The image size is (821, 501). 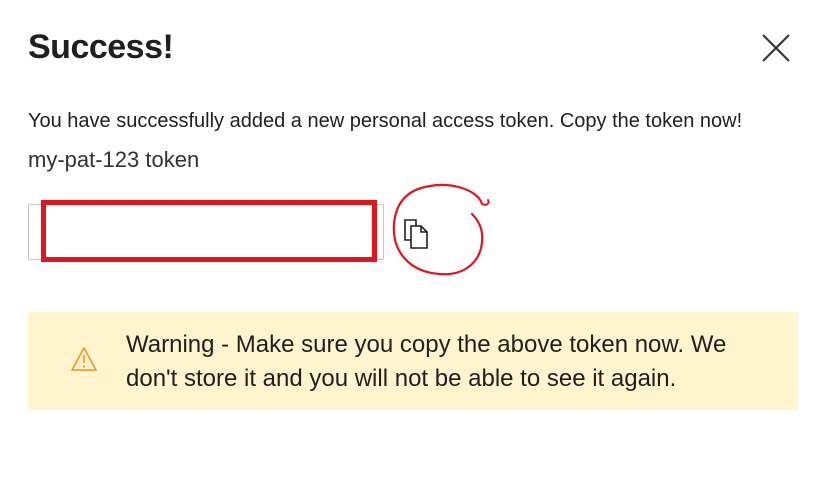 What do you see at coordinates (114, 159) in the screenshot?
I see `token-name-label: my-pat-123 token` at bounding box center [114, 159].